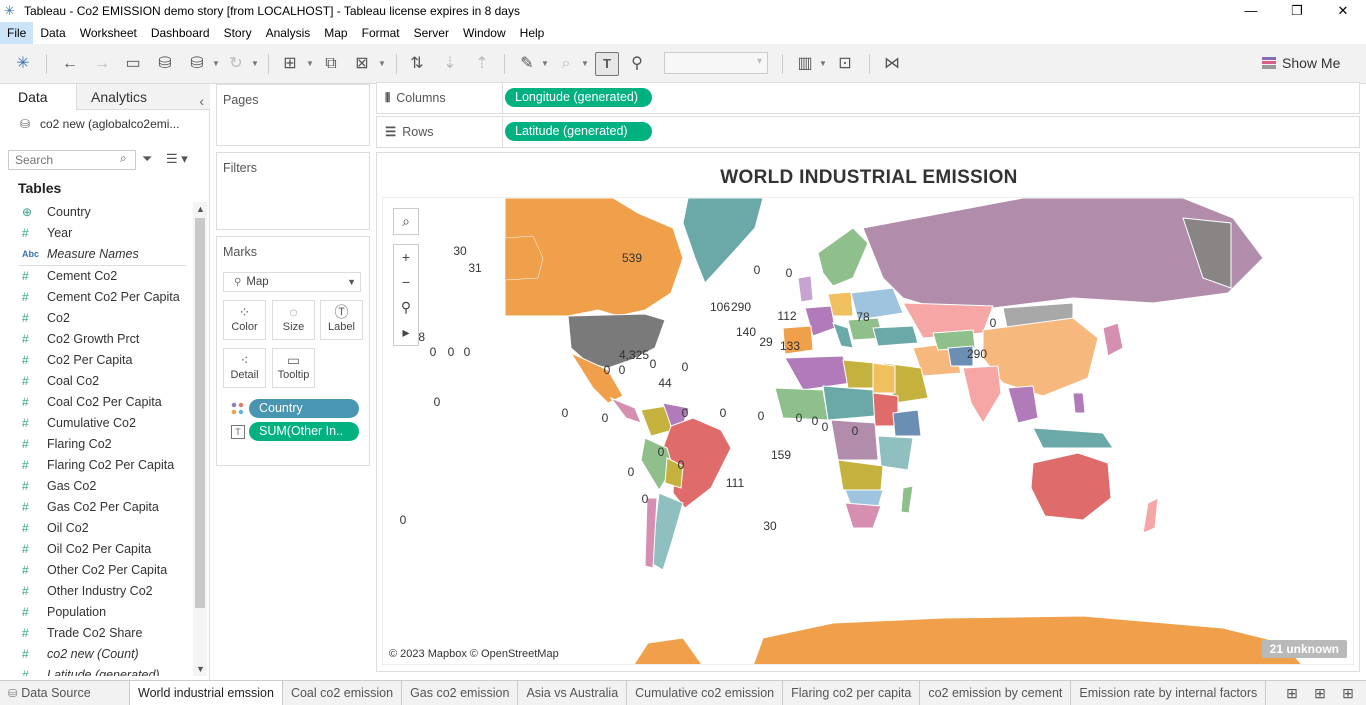  What do you see at coordinates (96, 381) in the screenshot?
I see `field-item: # Coal Co2` at bounding box center [96, 381].